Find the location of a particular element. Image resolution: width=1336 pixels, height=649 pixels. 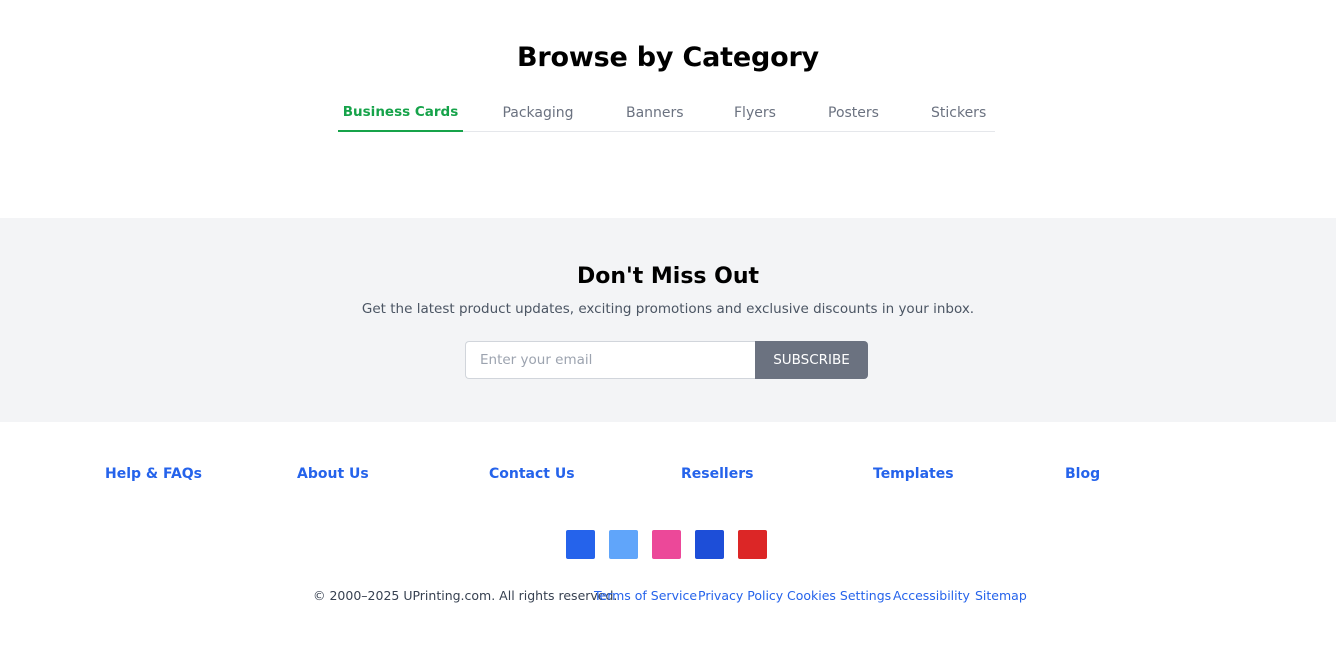

subscribe-button: SUBSCRIBE is located at coordinates (811, 360).